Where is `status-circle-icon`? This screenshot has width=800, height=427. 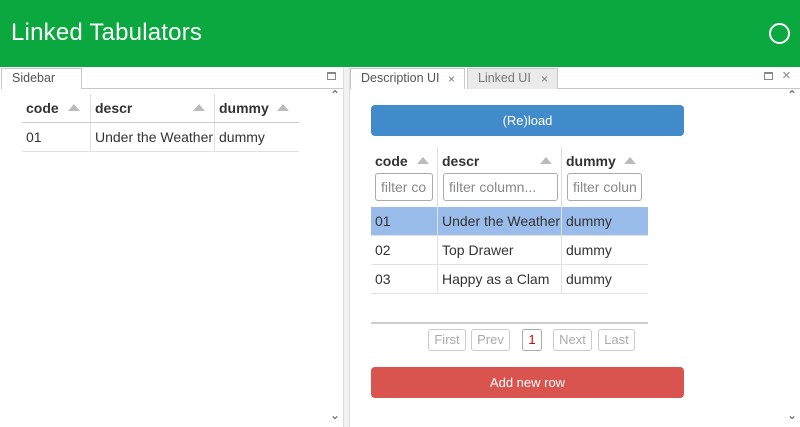
status-circle-icon is located at coordinates (779, 33).